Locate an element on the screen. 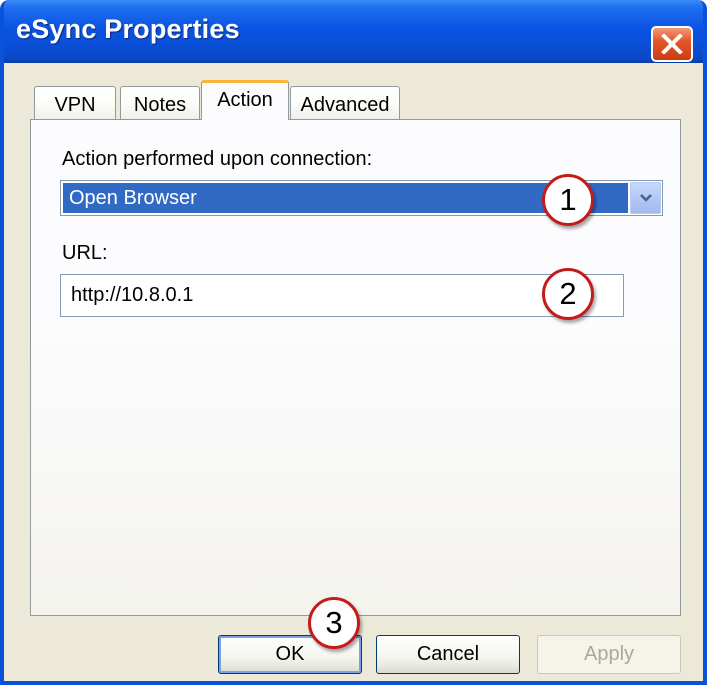 The image size is (707, 685). chevron-down-icon is located at coordinates (646, 198).